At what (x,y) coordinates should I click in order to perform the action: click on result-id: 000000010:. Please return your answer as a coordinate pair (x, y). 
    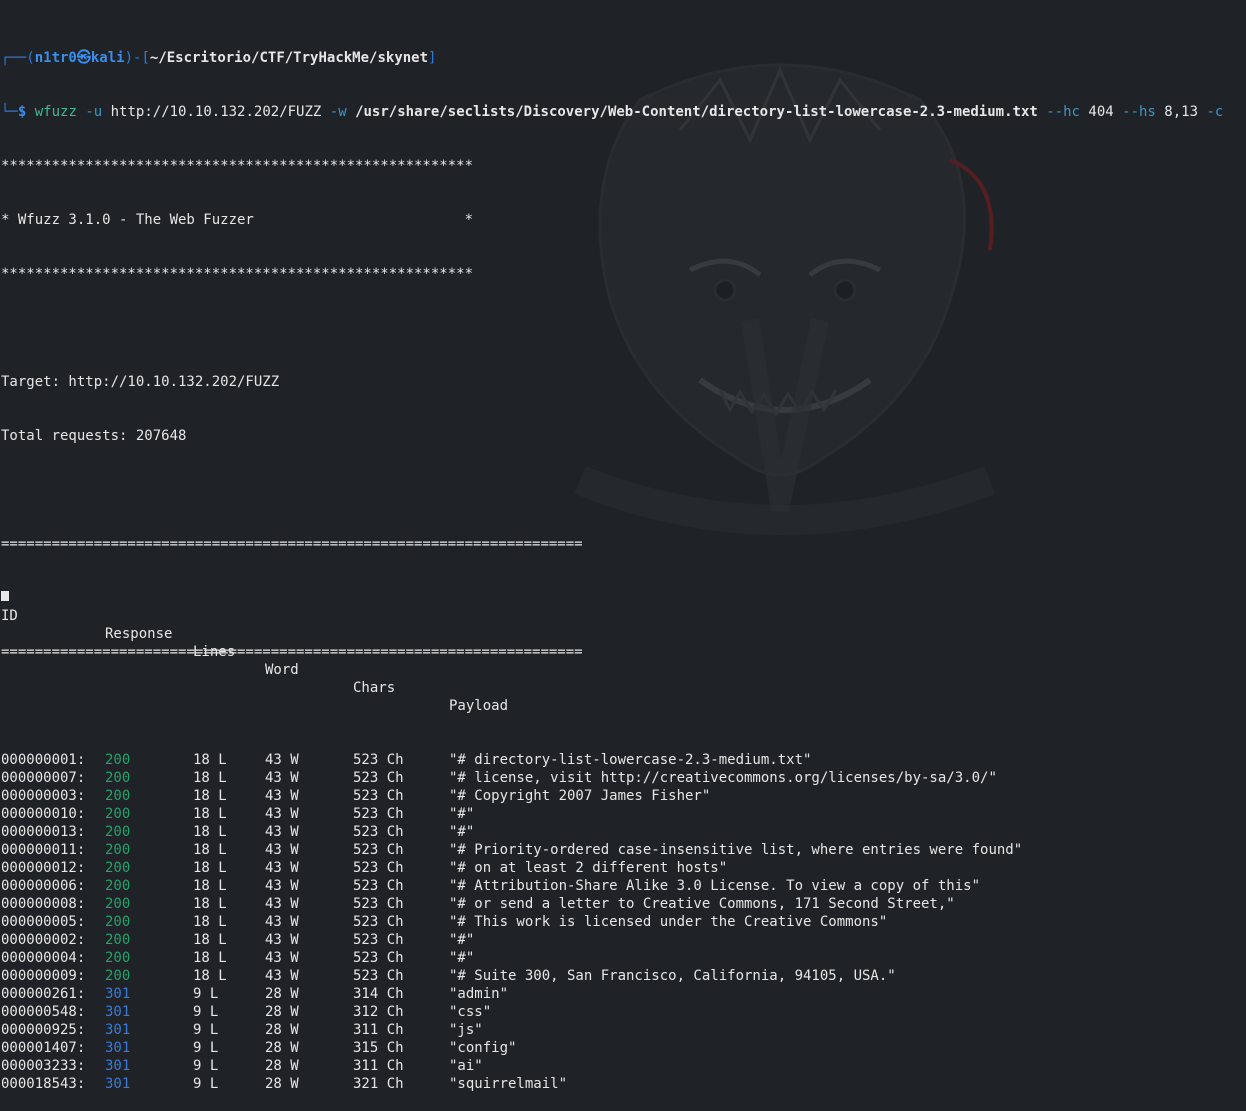
    Looking at the image, I should click on (43, 814).